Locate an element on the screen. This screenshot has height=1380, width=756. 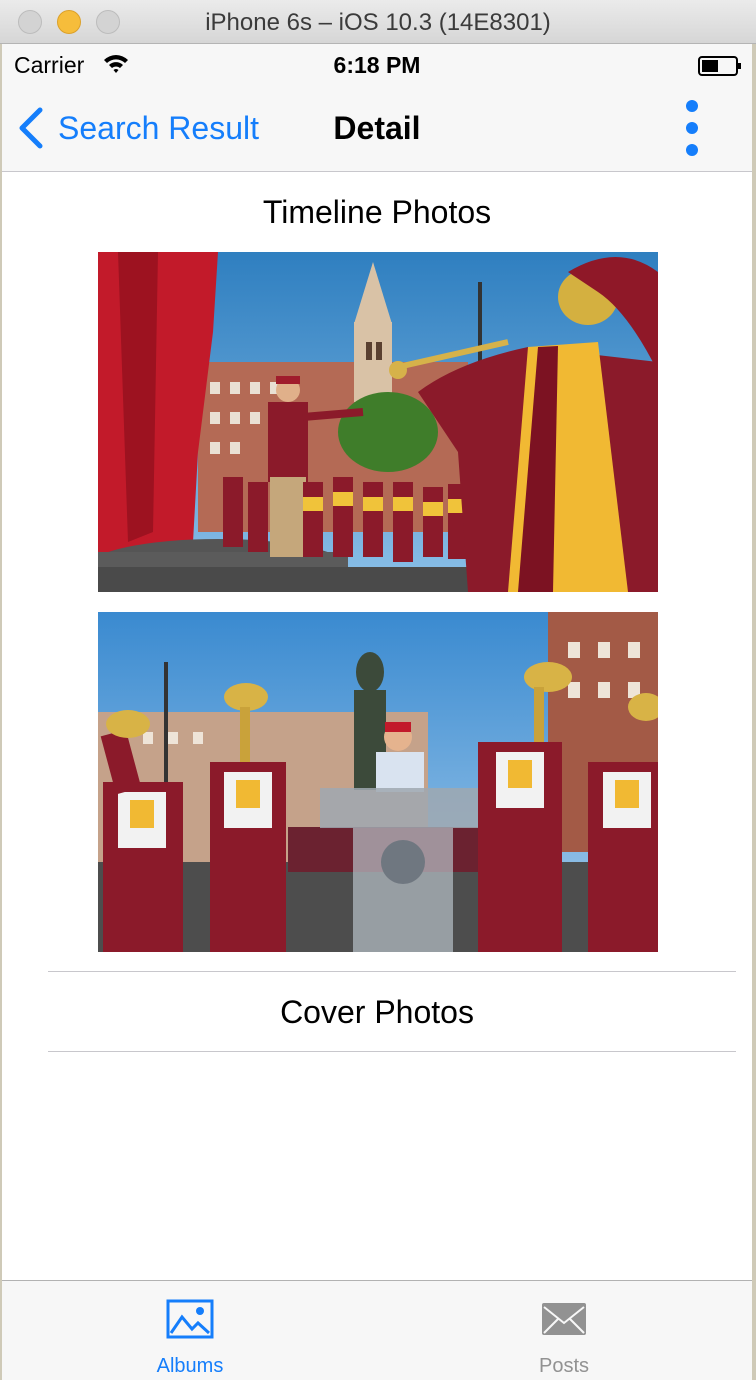
tab-albums: Albums is located at coordinates (190, 1330).